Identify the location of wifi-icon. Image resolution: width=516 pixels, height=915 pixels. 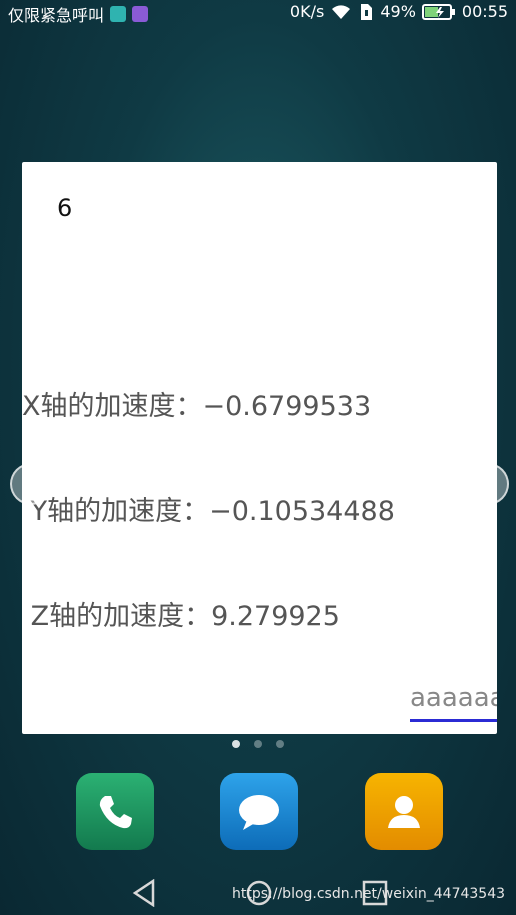
(341, 11).